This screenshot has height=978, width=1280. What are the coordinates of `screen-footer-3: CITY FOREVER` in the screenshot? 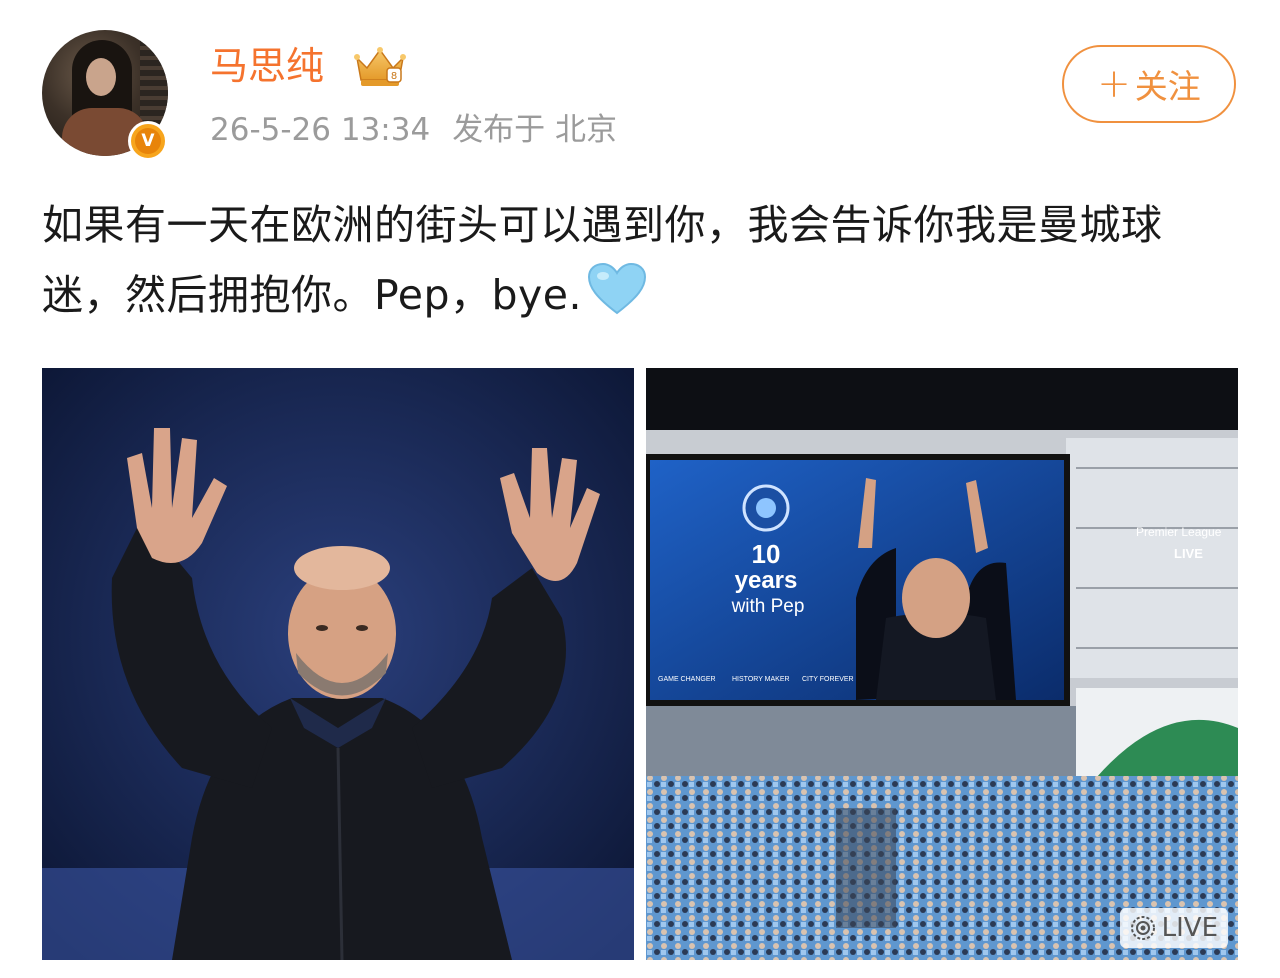 It's located at (828, 679).